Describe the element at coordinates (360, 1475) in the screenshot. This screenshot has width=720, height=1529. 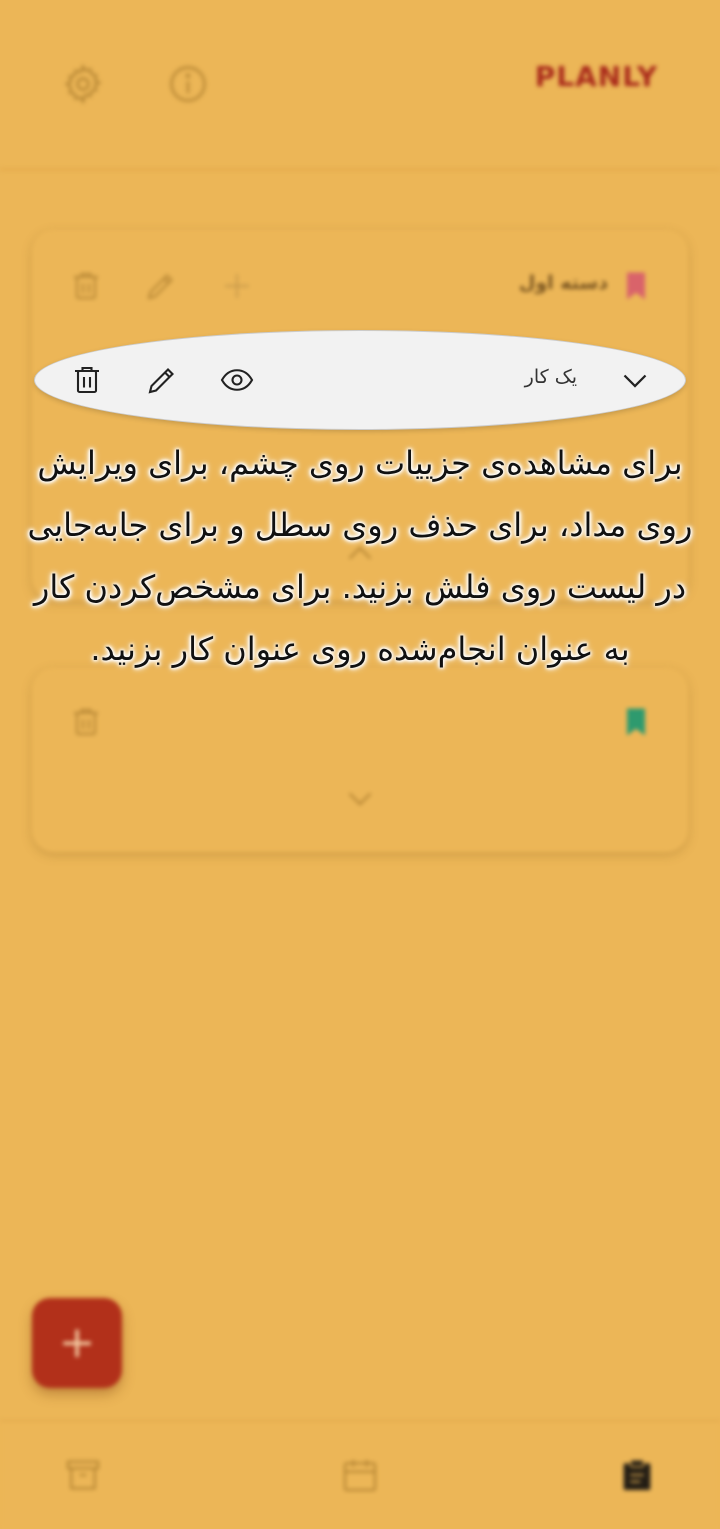
I see `calendar-icon` at that location.